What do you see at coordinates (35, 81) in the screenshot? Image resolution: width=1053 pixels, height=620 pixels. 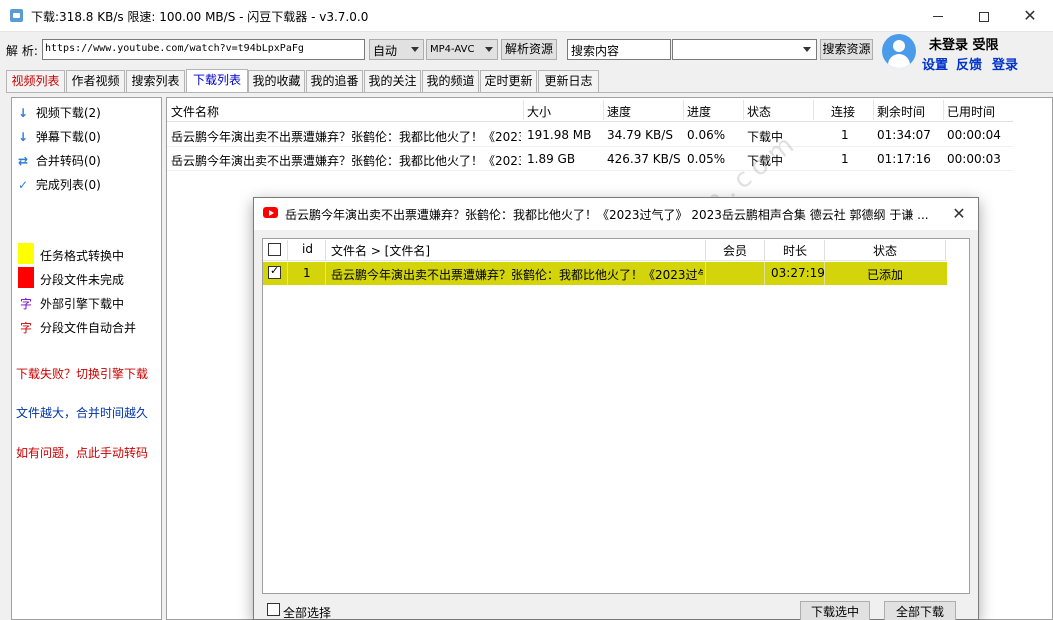 I see `tab-video-list: 视频列表` at bounding box center [35, 81].